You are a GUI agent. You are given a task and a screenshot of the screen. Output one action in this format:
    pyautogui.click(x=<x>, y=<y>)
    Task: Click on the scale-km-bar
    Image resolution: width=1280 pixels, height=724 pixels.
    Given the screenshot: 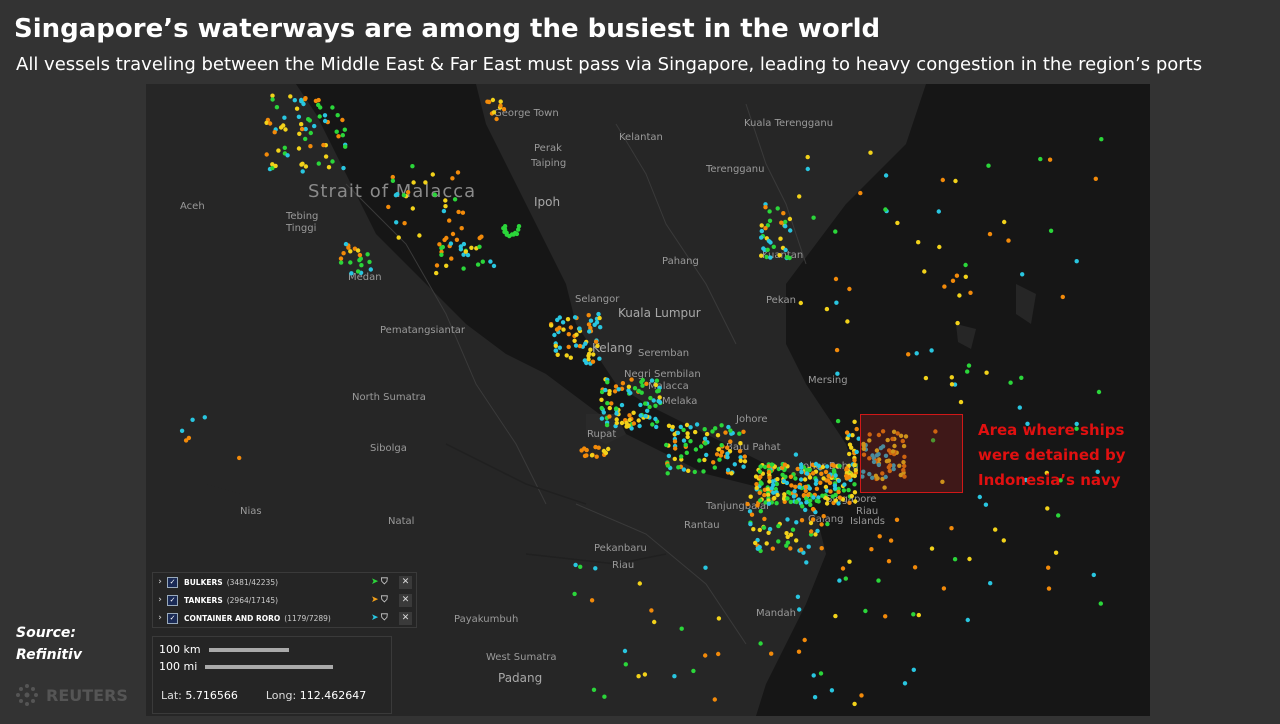 What is the action you would take?
    pyautogui.click(x=248, y=649)
    